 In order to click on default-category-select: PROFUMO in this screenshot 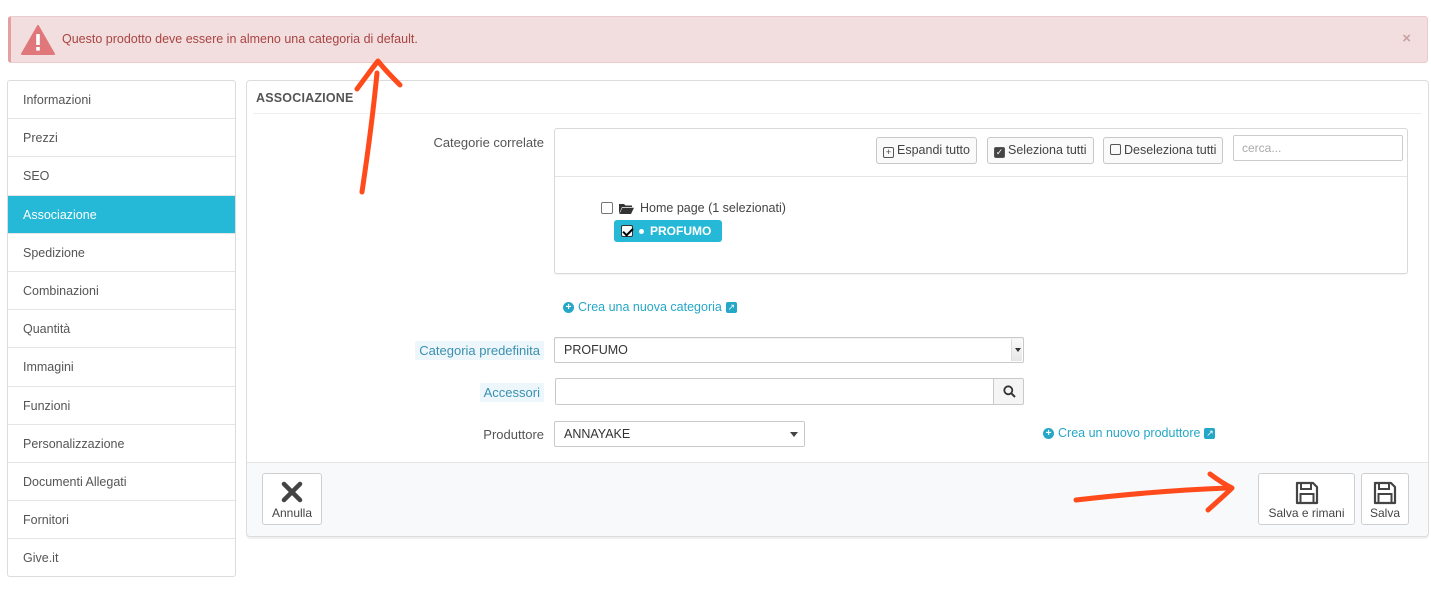, I will do `click(789, 350)`.